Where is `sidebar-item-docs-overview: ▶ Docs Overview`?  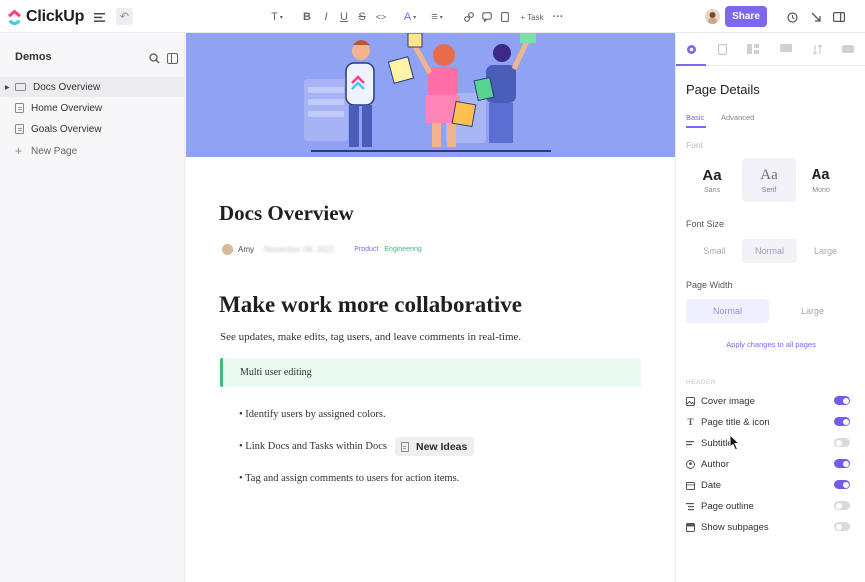
sidebar-item-docs-overview: ▶ Docs Overview is located at coordinates (92, 87).